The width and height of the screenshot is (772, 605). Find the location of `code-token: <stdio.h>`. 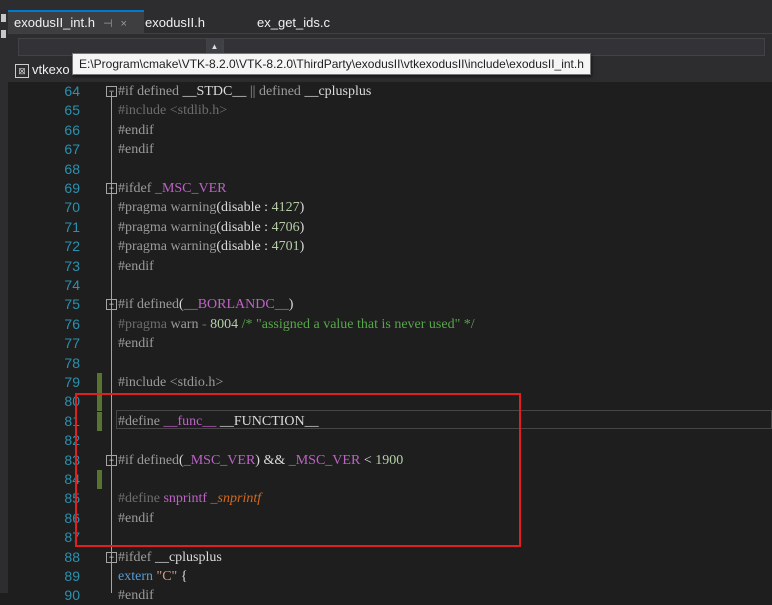

code-token: <stdio.h> is located at coordinates (196, 382).